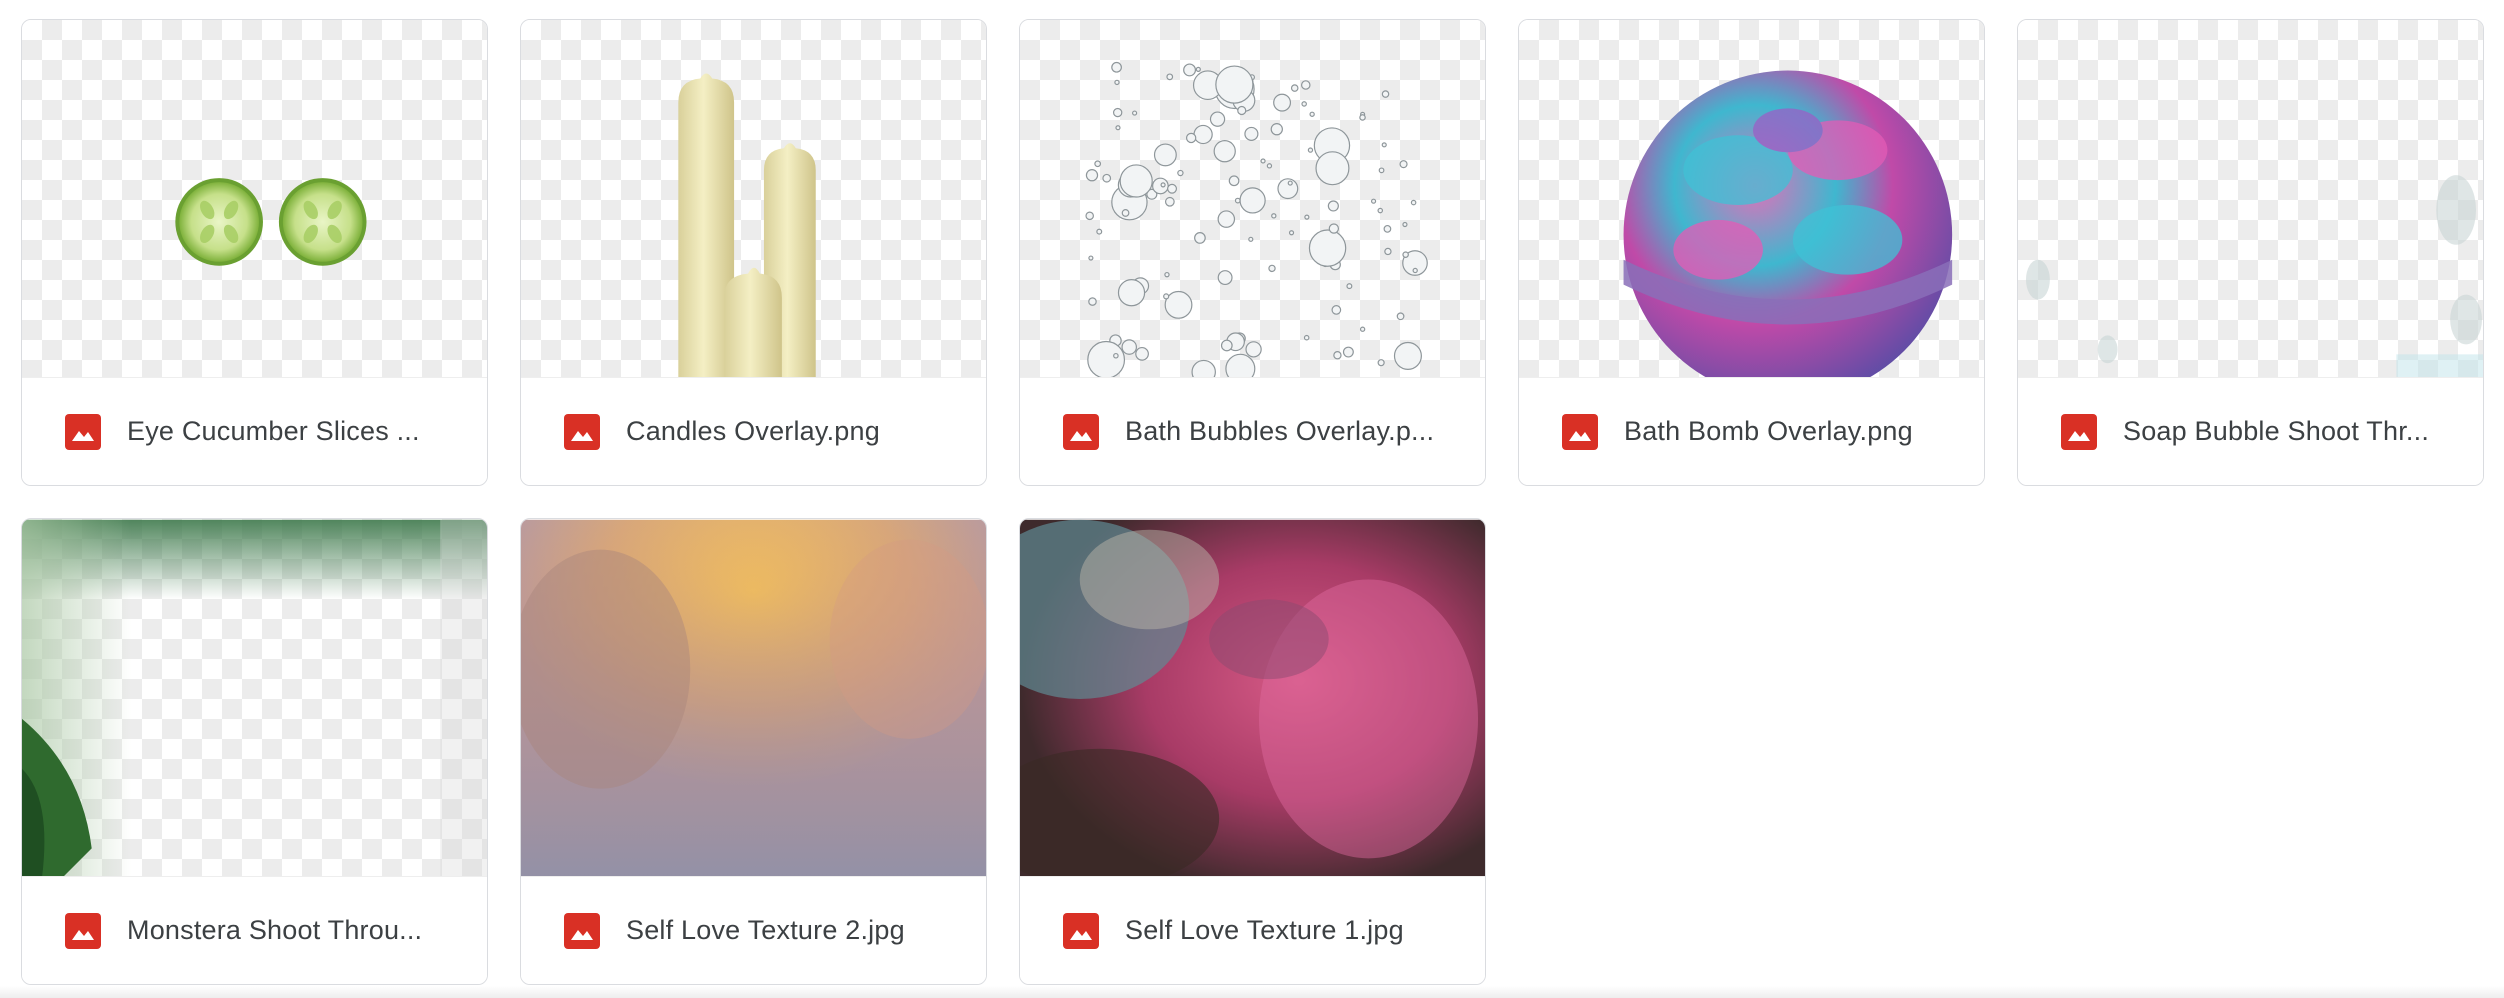 This screenshot has width=2504, height=998. I want to click on texture-2-image, so click(753, 699).